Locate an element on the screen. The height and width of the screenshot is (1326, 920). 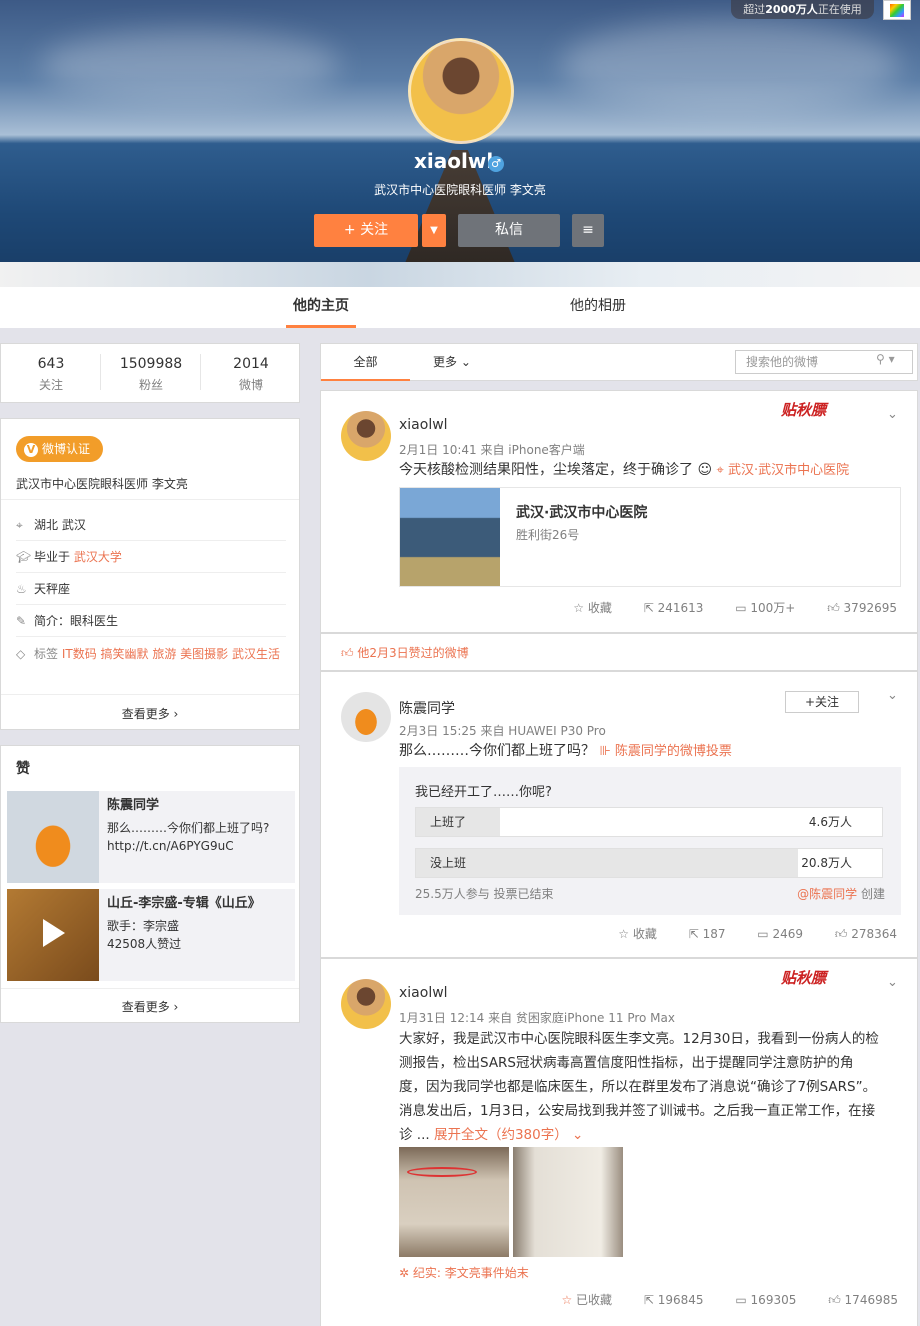
profile-avatar is located at coordinates (461, 91).